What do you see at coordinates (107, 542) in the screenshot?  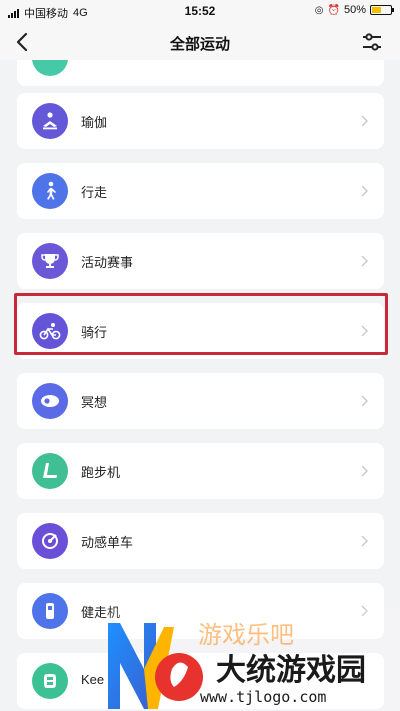 I see `activity-label: 动感单车` at bounding box center [107, 542].